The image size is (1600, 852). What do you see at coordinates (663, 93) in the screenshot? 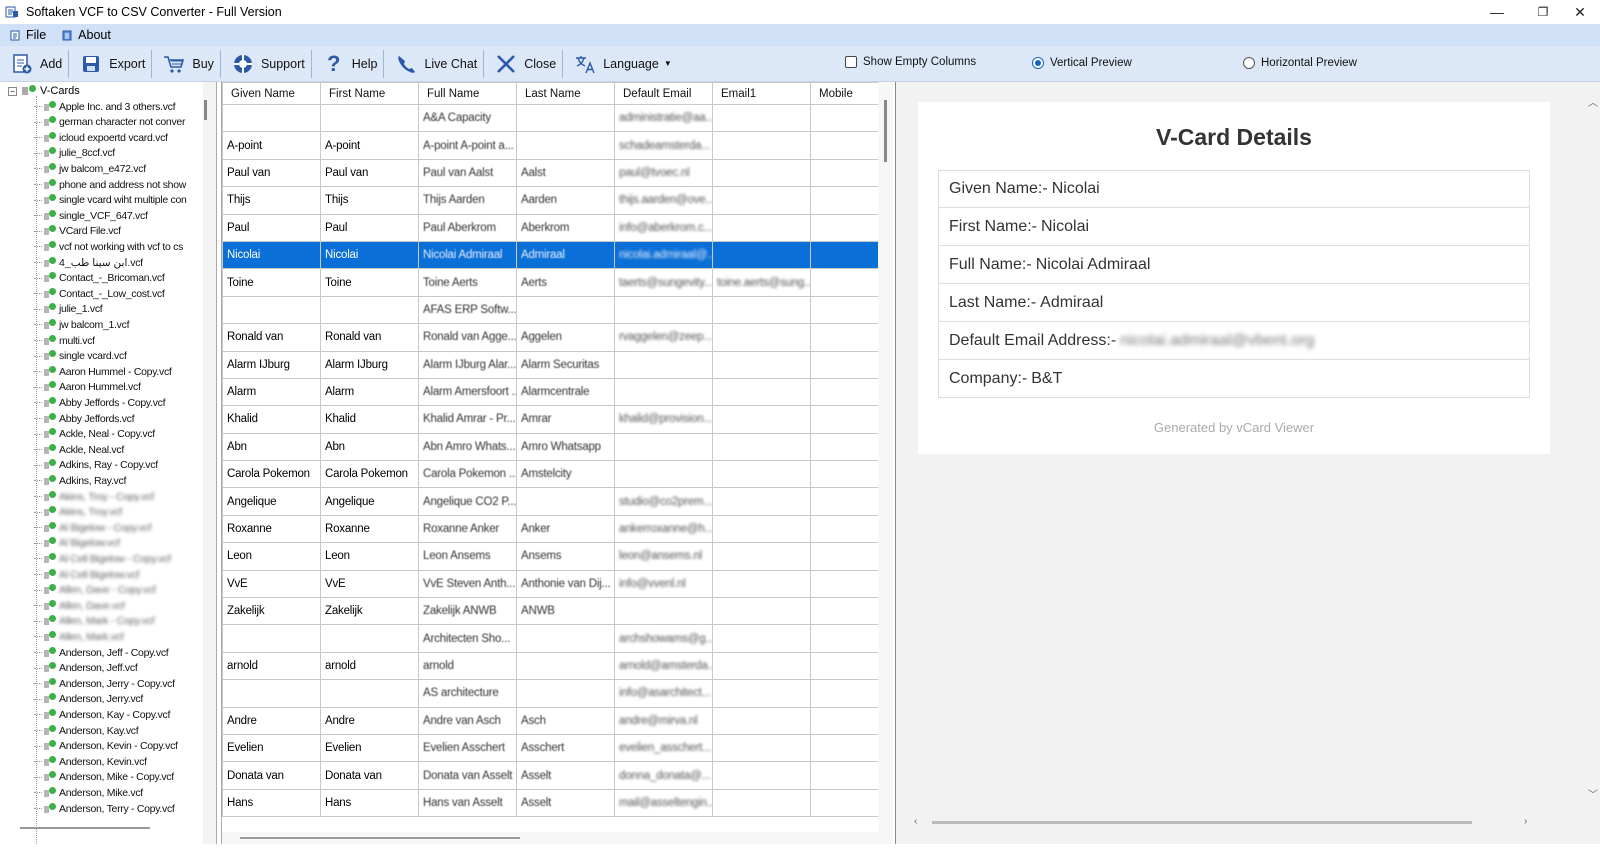
I see `column-header: Default Email` at bounding box center [663, 93].